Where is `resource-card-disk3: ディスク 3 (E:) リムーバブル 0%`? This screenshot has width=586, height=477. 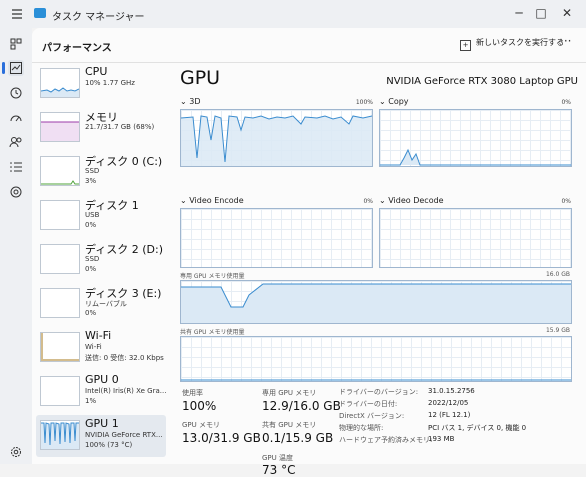 resource-card-disk3: ディスク 3 (E:) リムーバブル 0% is located at coordinates (101, 304).